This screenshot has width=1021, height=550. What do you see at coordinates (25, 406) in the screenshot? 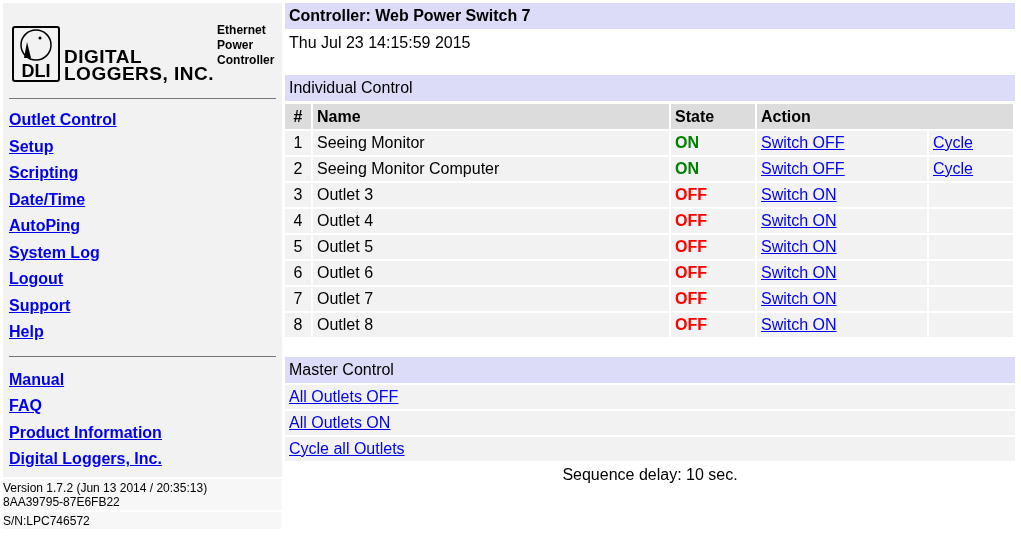
I see `nav-link: FAQ` at bounding box center [25, 406].